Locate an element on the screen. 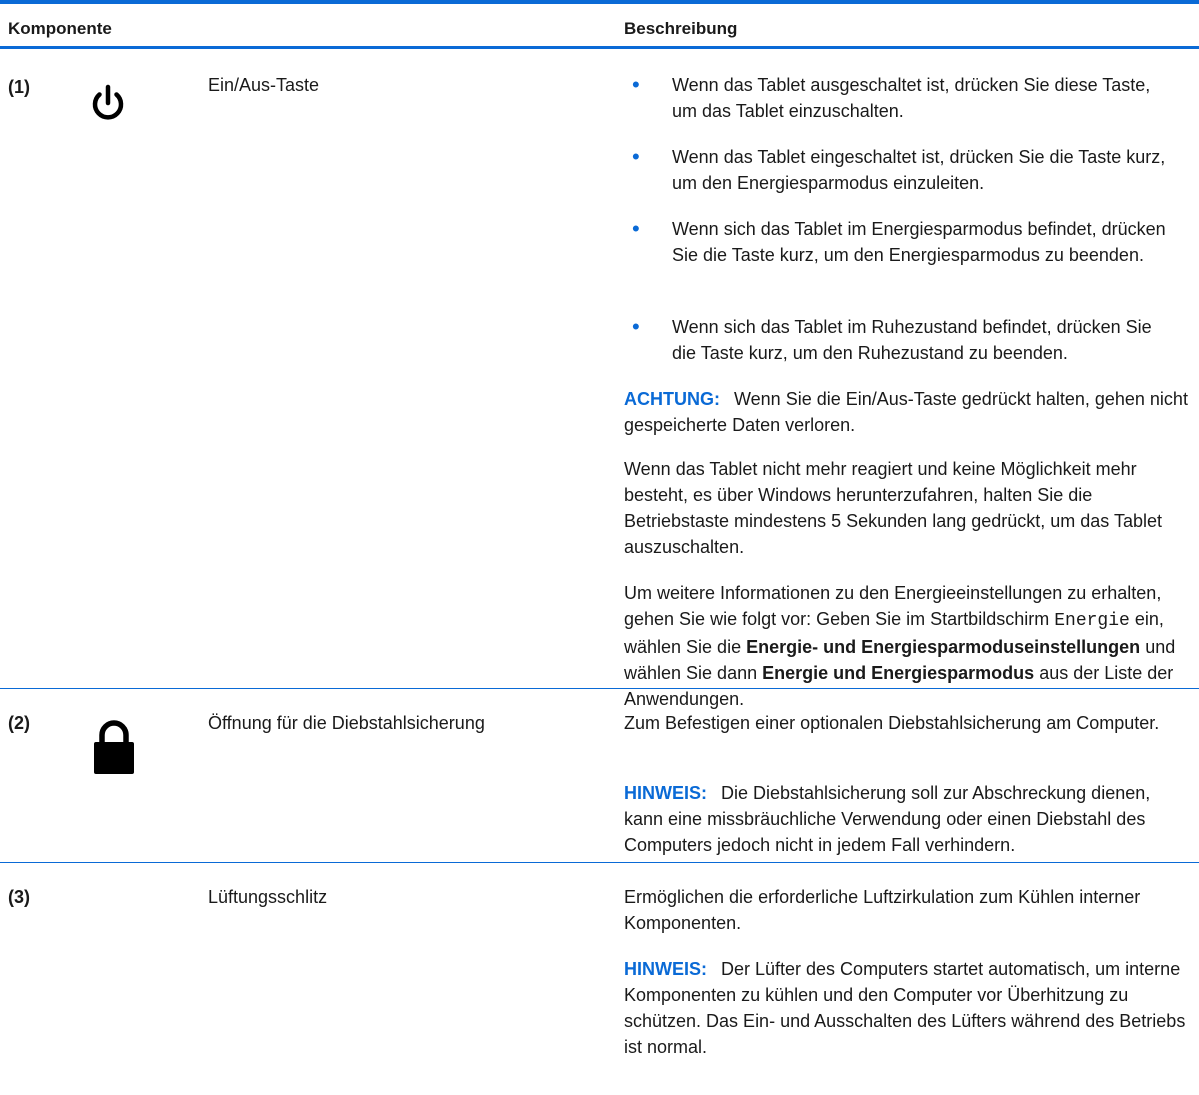  power-icon is located at coordinates (108, 104).